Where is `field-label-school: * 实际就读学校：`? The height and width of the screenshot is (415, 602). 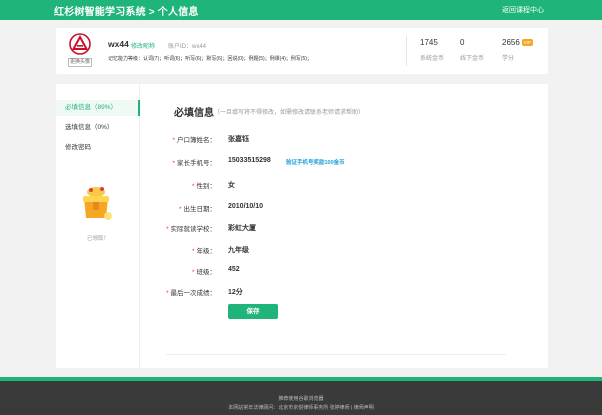 field-label-school: * 实际就读学校： is located at coordinates (136, 228).